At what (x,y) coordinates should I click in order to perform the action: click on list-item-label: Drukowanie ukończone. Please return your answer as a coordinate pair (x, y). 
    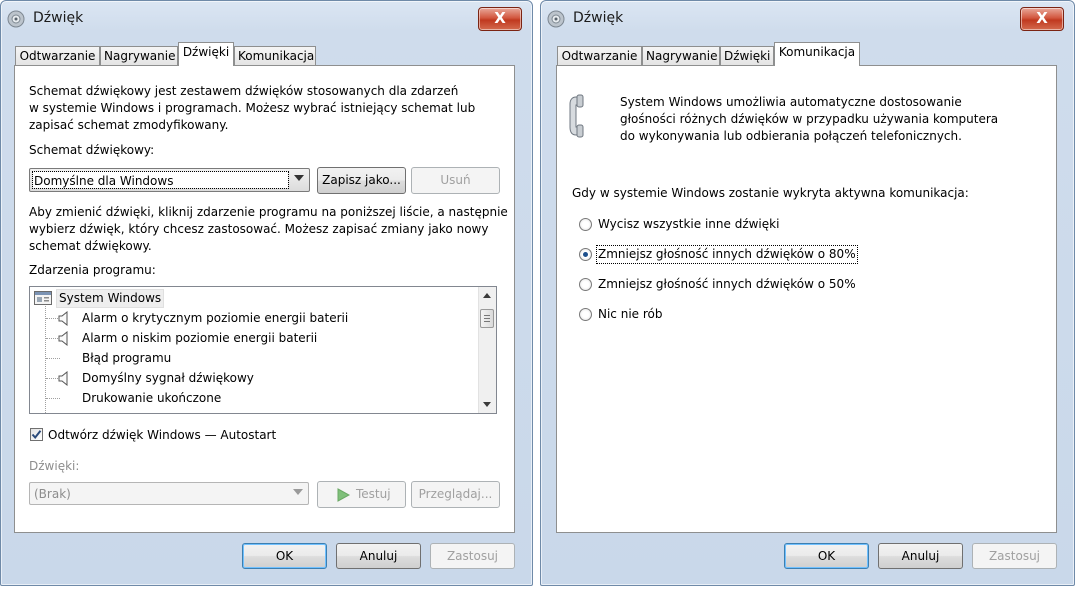
    Looking at the image, I should click on (152, 398).